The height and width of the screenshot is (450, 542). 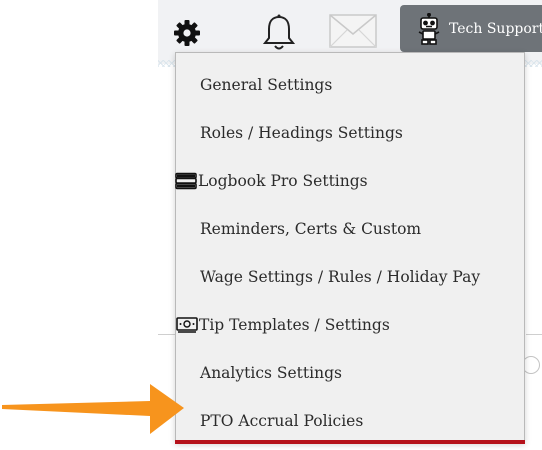 What do you see at coordinates (93, 409) in the screenshot?
I see `annotation-arrow` at bounding box center [93, 409].